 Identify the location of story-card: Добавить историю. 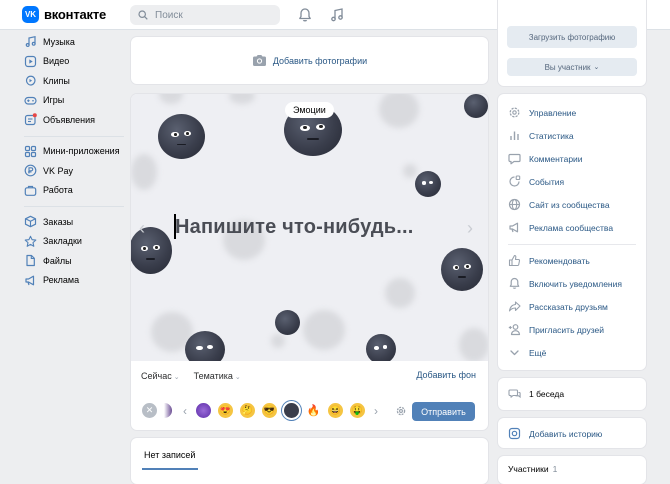
(572, 433).